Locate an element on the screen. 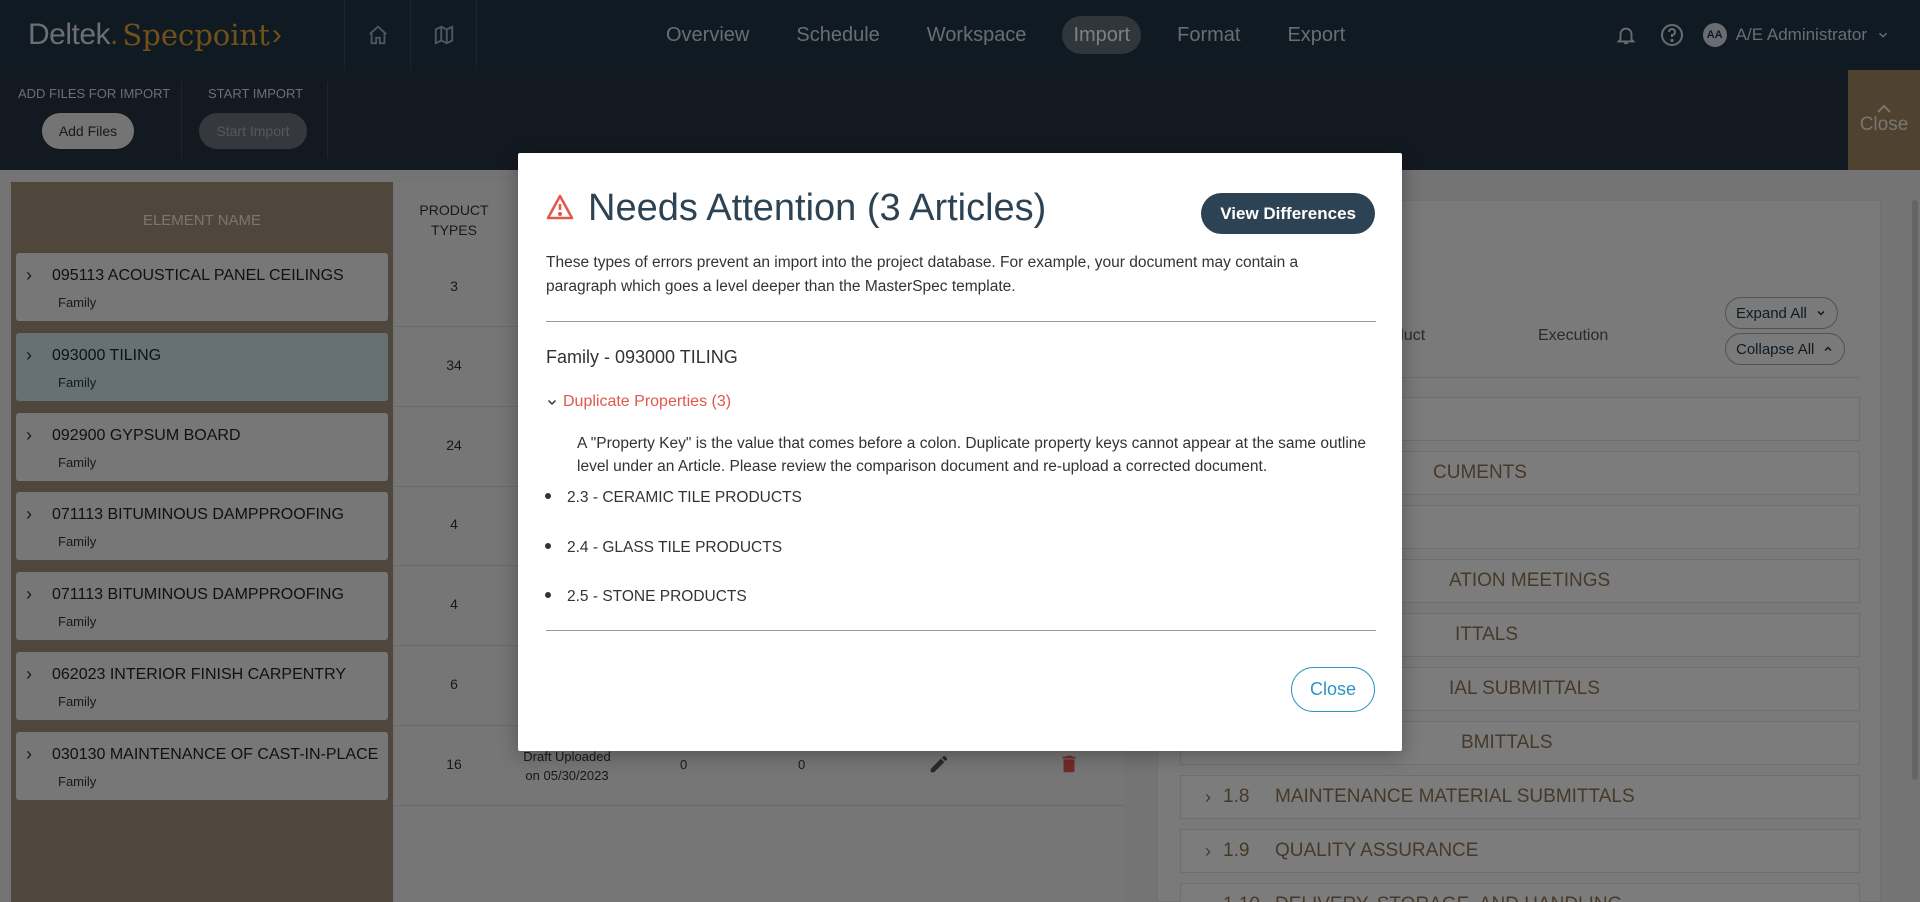 This screenshot has width=1920, height=902. list-item: 2.3 - CERAMIC TILE PRODUCTS is located at coordinates (673, 498).